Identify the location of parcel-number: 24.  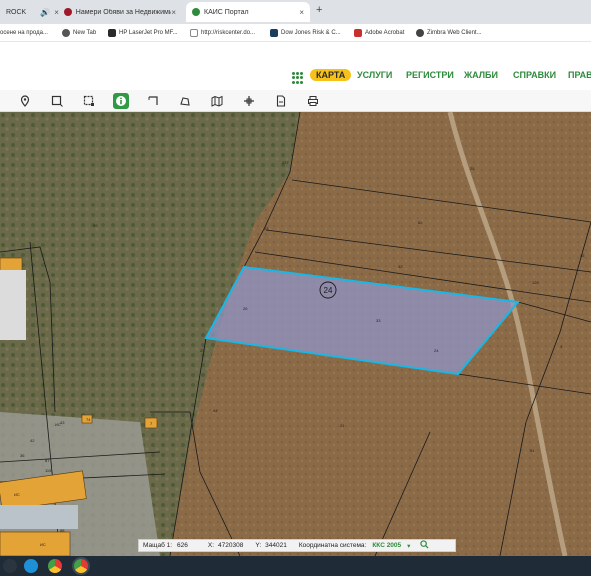
(328, 290).